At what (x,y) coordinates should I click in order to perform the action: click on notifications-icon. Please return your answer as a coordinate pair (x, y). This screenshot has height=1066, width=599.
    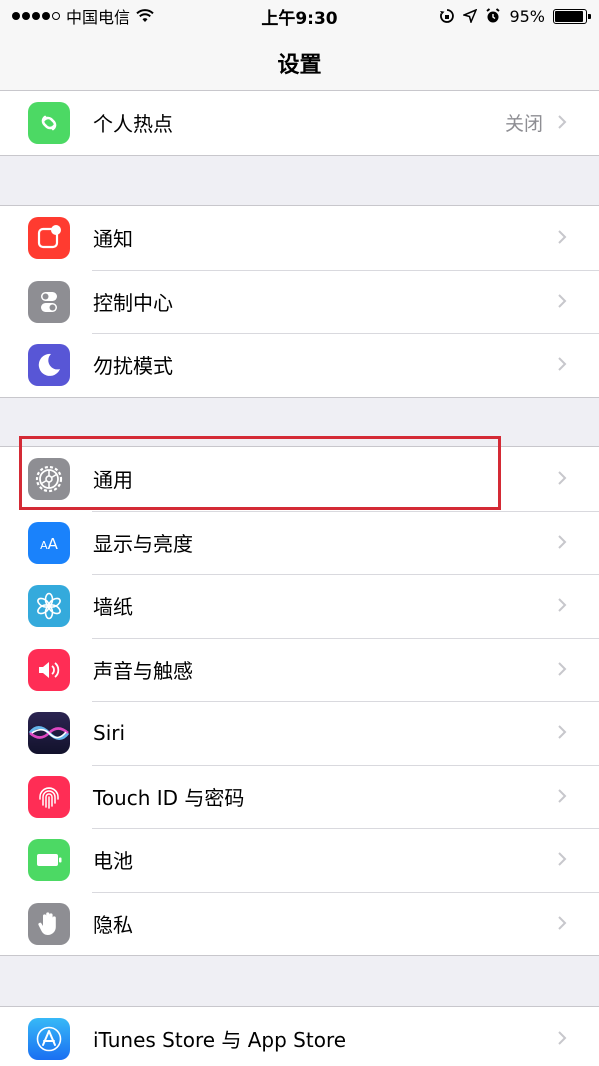
    Looking at the image, I should click on (49, 238).